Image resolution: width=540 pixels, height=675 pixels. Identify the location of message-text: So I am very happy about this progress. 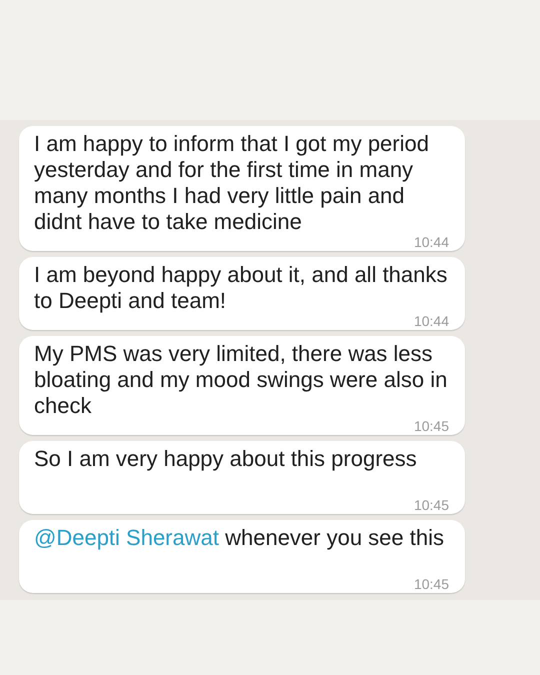
(225, 458).